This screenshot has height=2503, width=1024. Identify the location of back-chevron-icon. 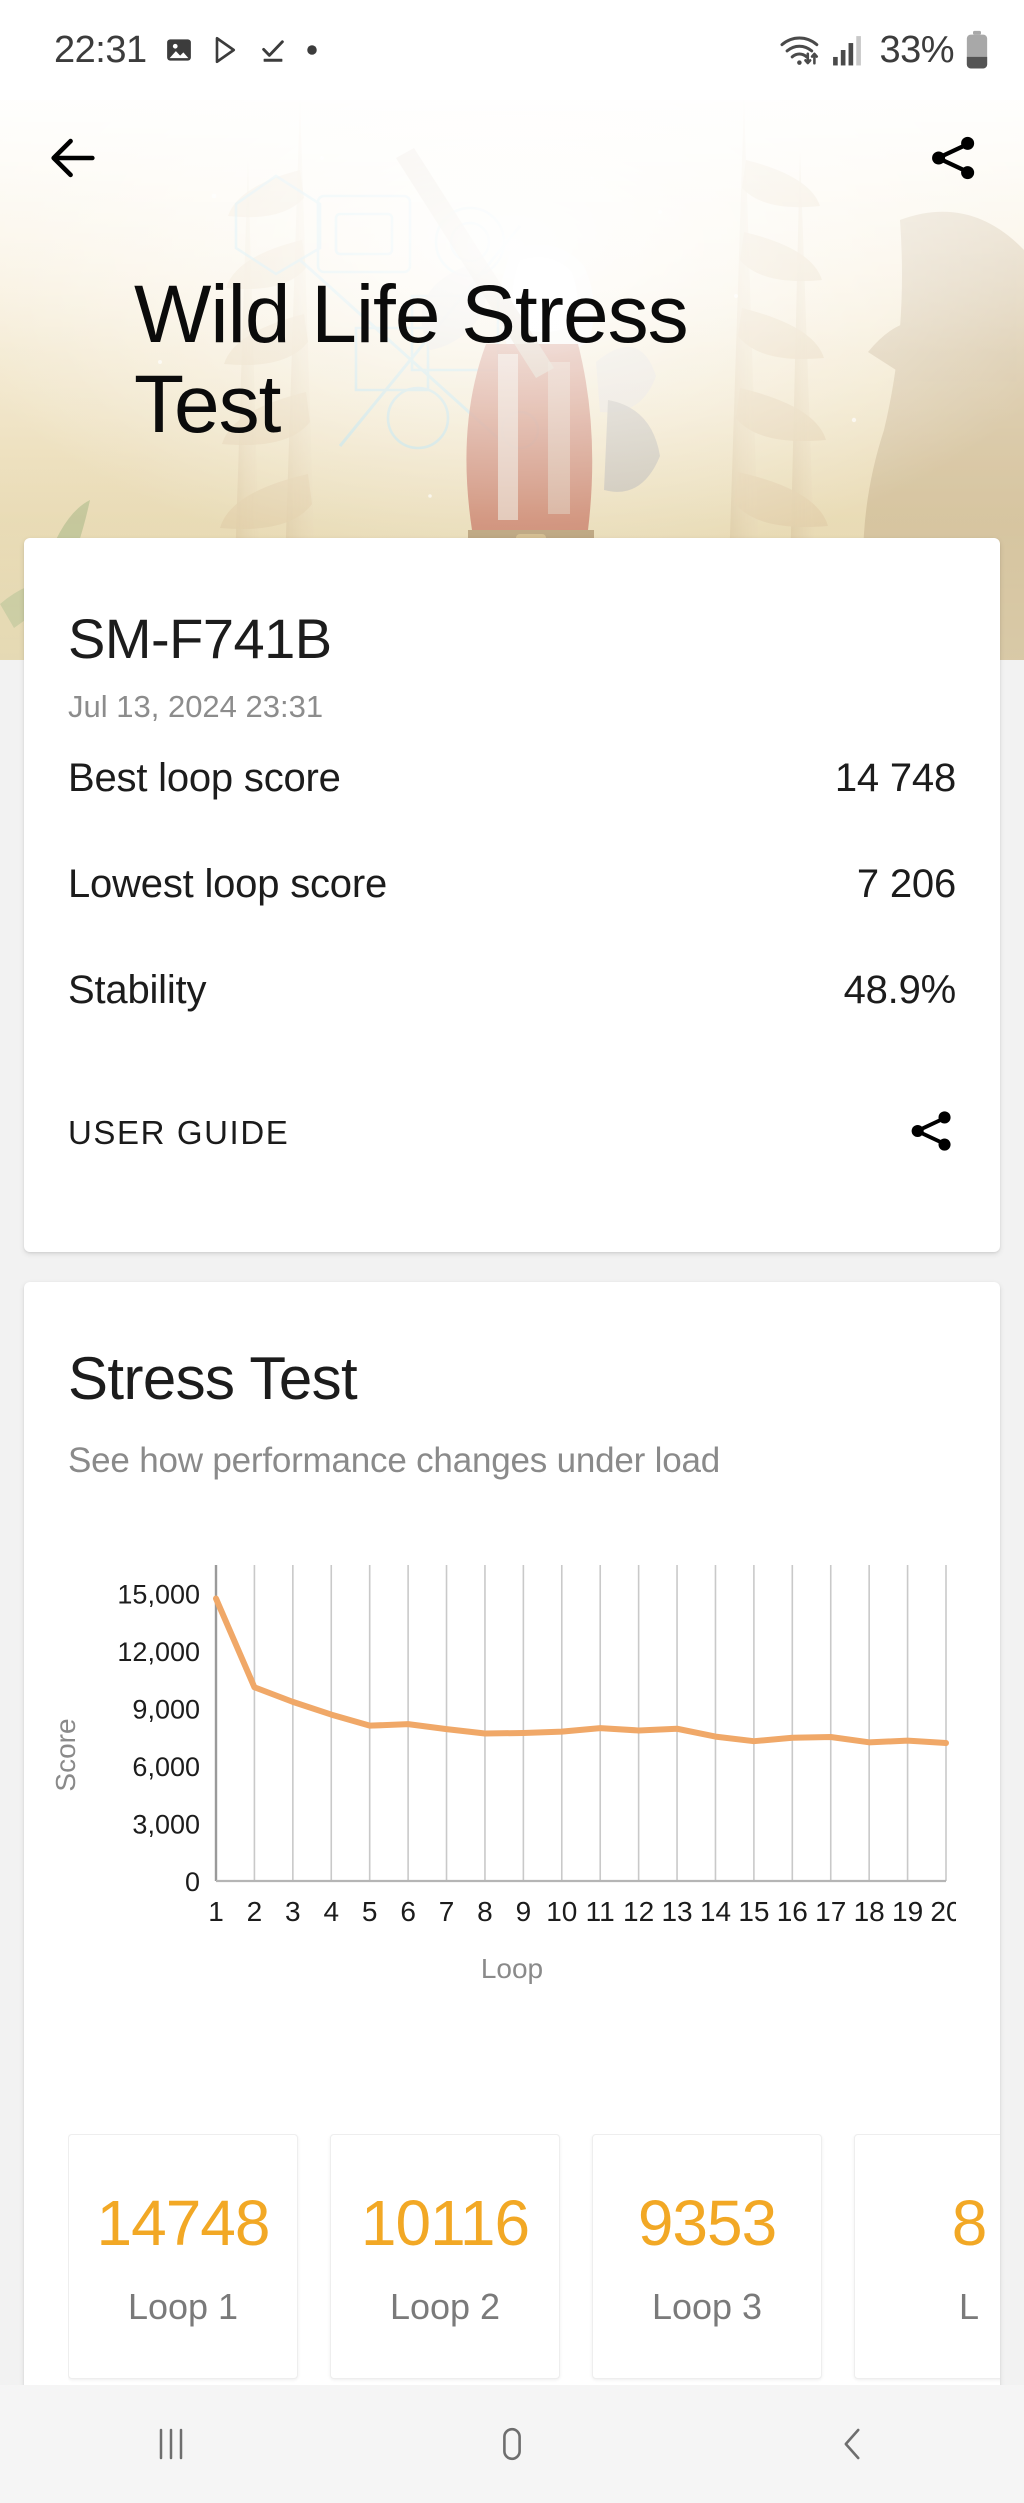
(853, 2444).